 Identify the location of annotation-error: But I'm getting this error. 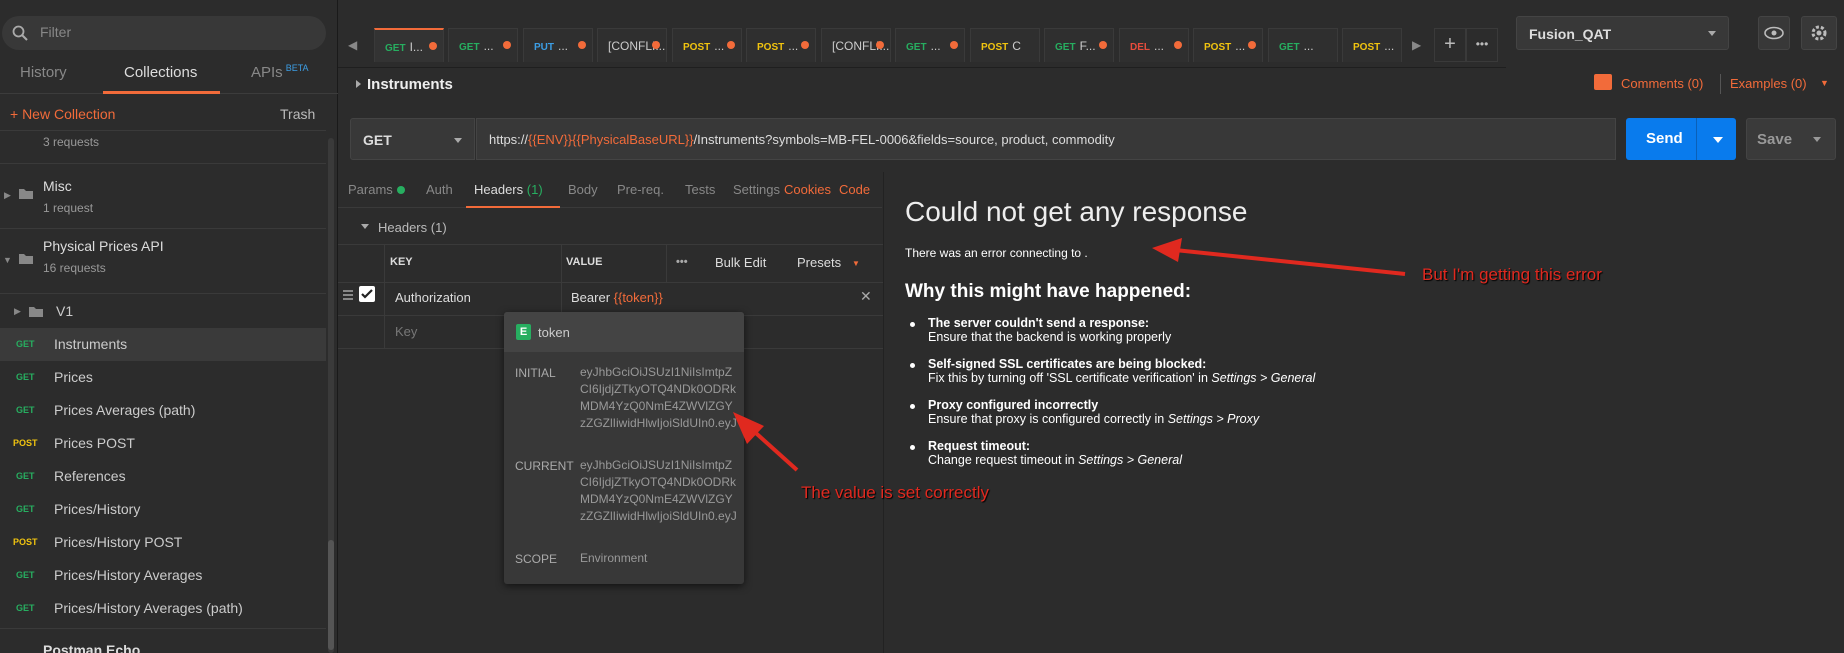
(1512, 274).